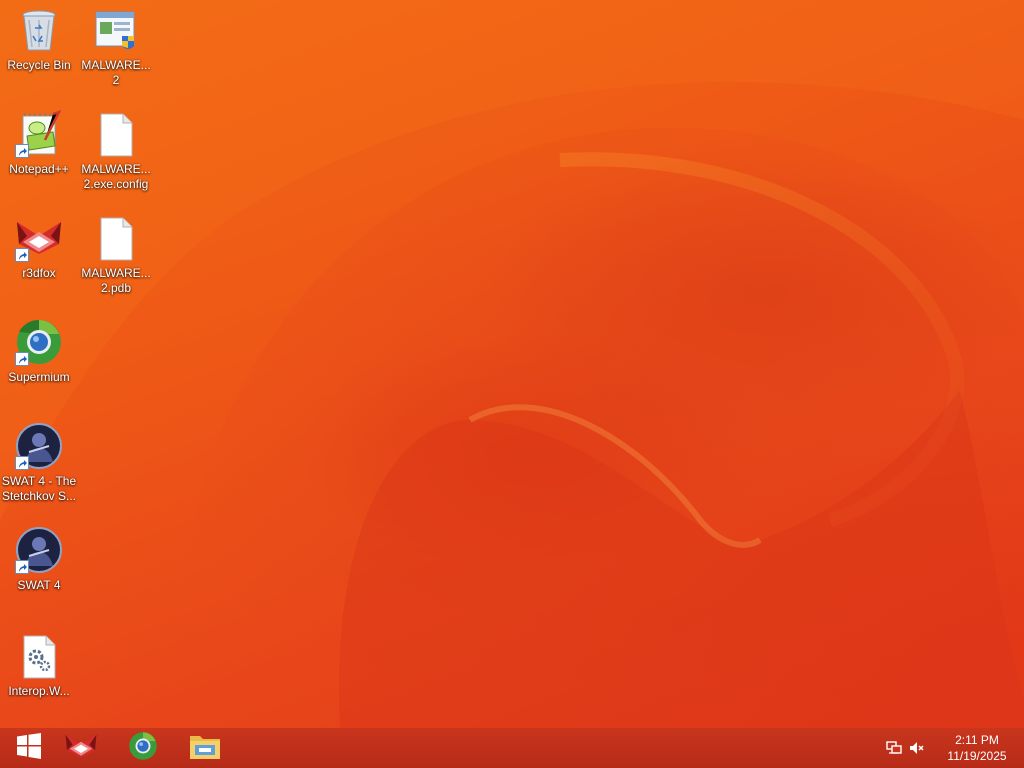  What do you see at coordinates (894, 748) in the screenshot?
I see `network-icon` at bounding box center [894, 748].